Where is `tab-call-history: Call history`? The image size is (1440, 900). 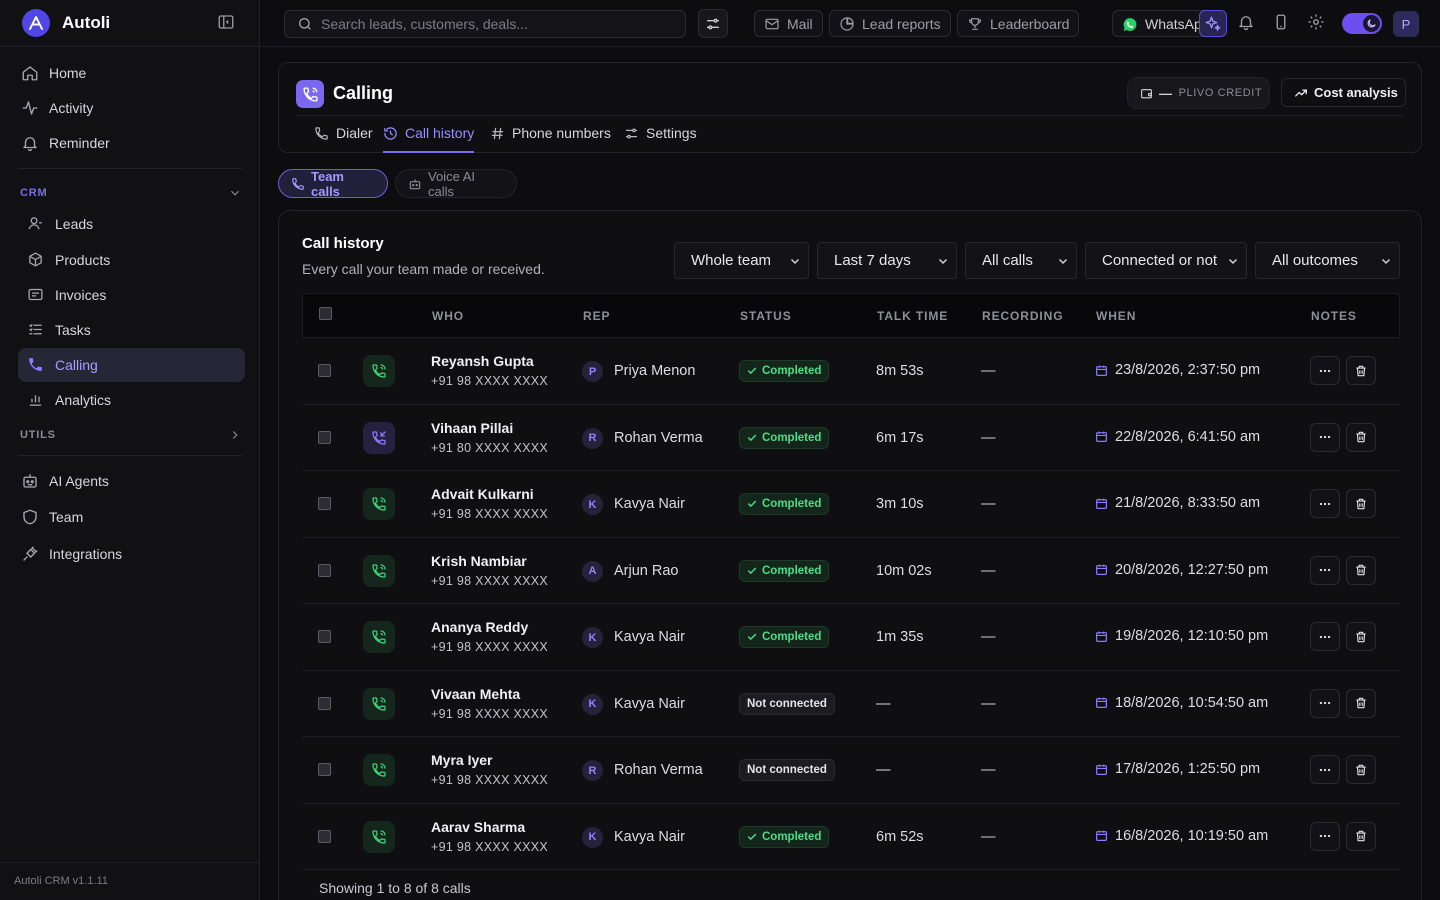 tab-call-history: Call history is located at coordinates (429, 139).